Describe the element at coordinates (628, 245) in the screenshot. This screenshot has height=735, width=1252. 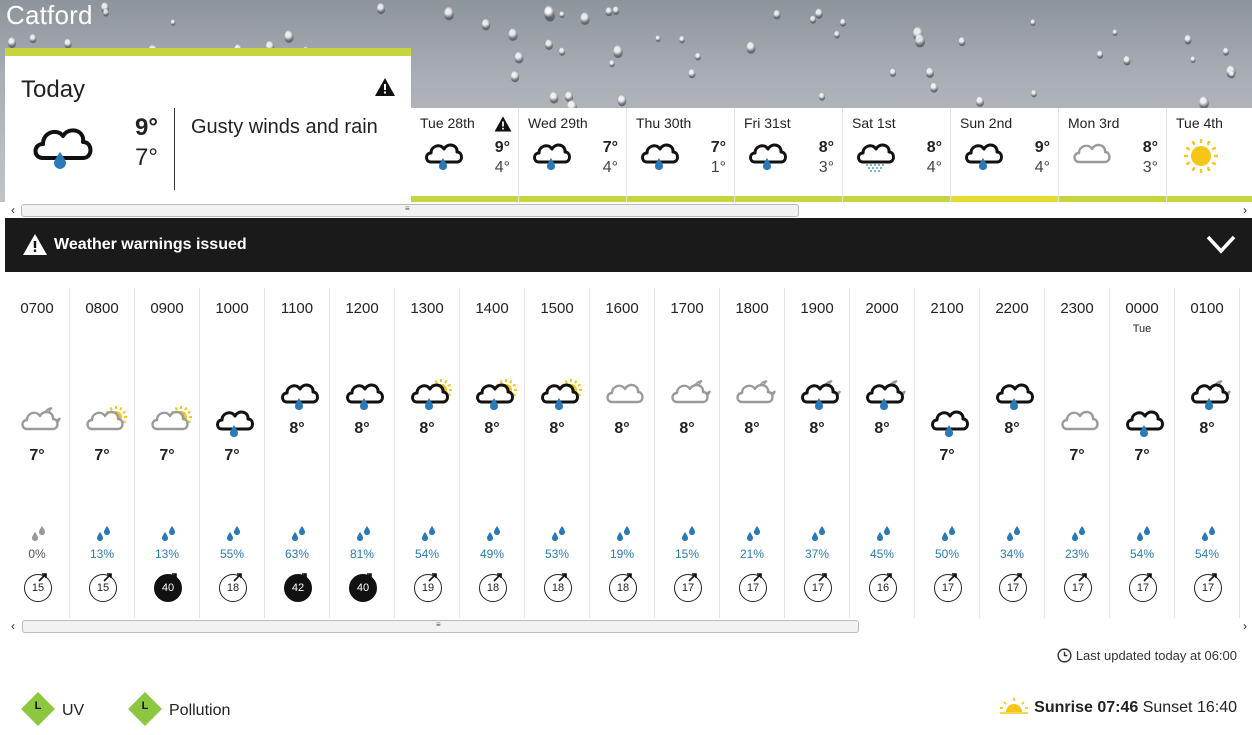
I see `weather-warnings-bar: Weather warnings issued` at that location.